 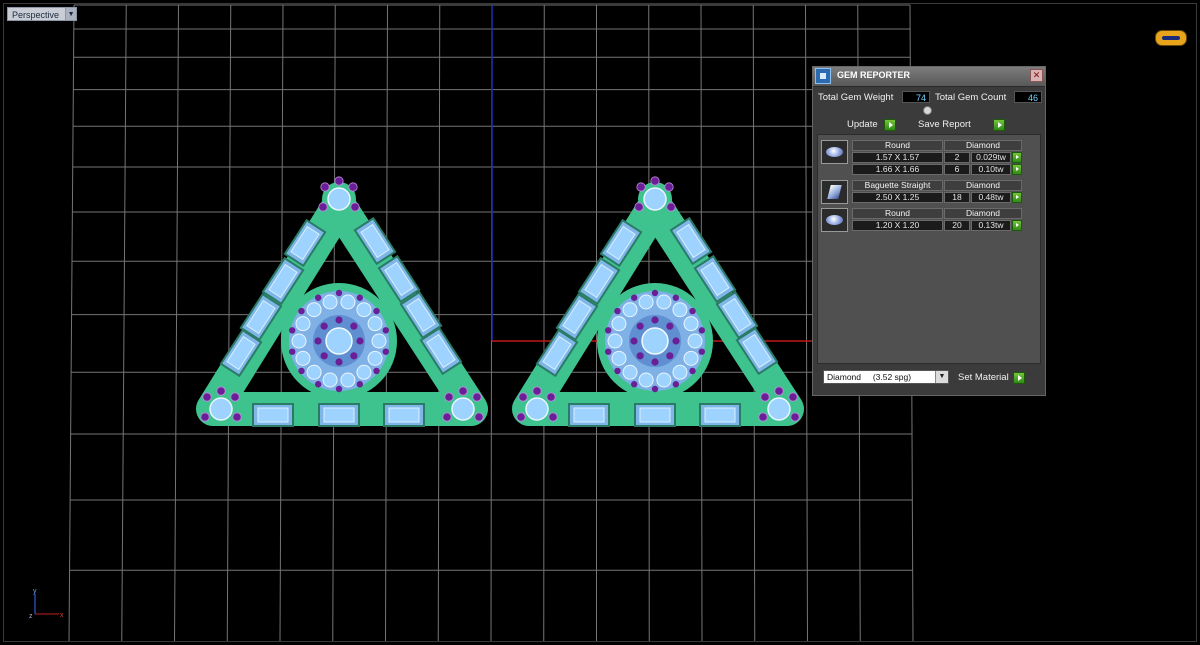 I want to click on set-material-arrow-icon, so click(x=1018, y=377).